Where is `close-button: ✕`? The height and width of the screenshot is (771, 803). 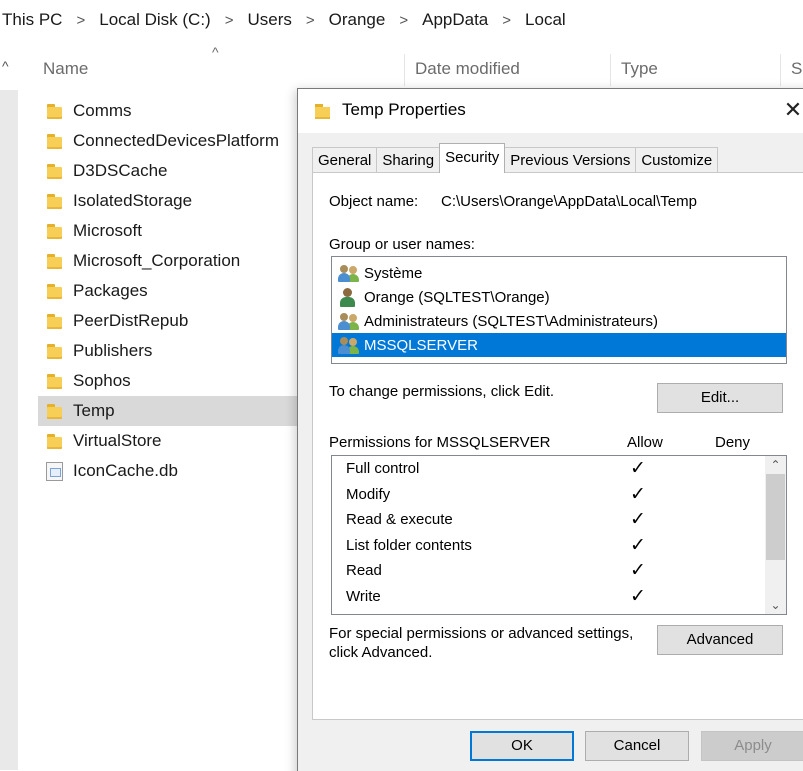
close-button: ✕ is located at coordinates (789, 111).